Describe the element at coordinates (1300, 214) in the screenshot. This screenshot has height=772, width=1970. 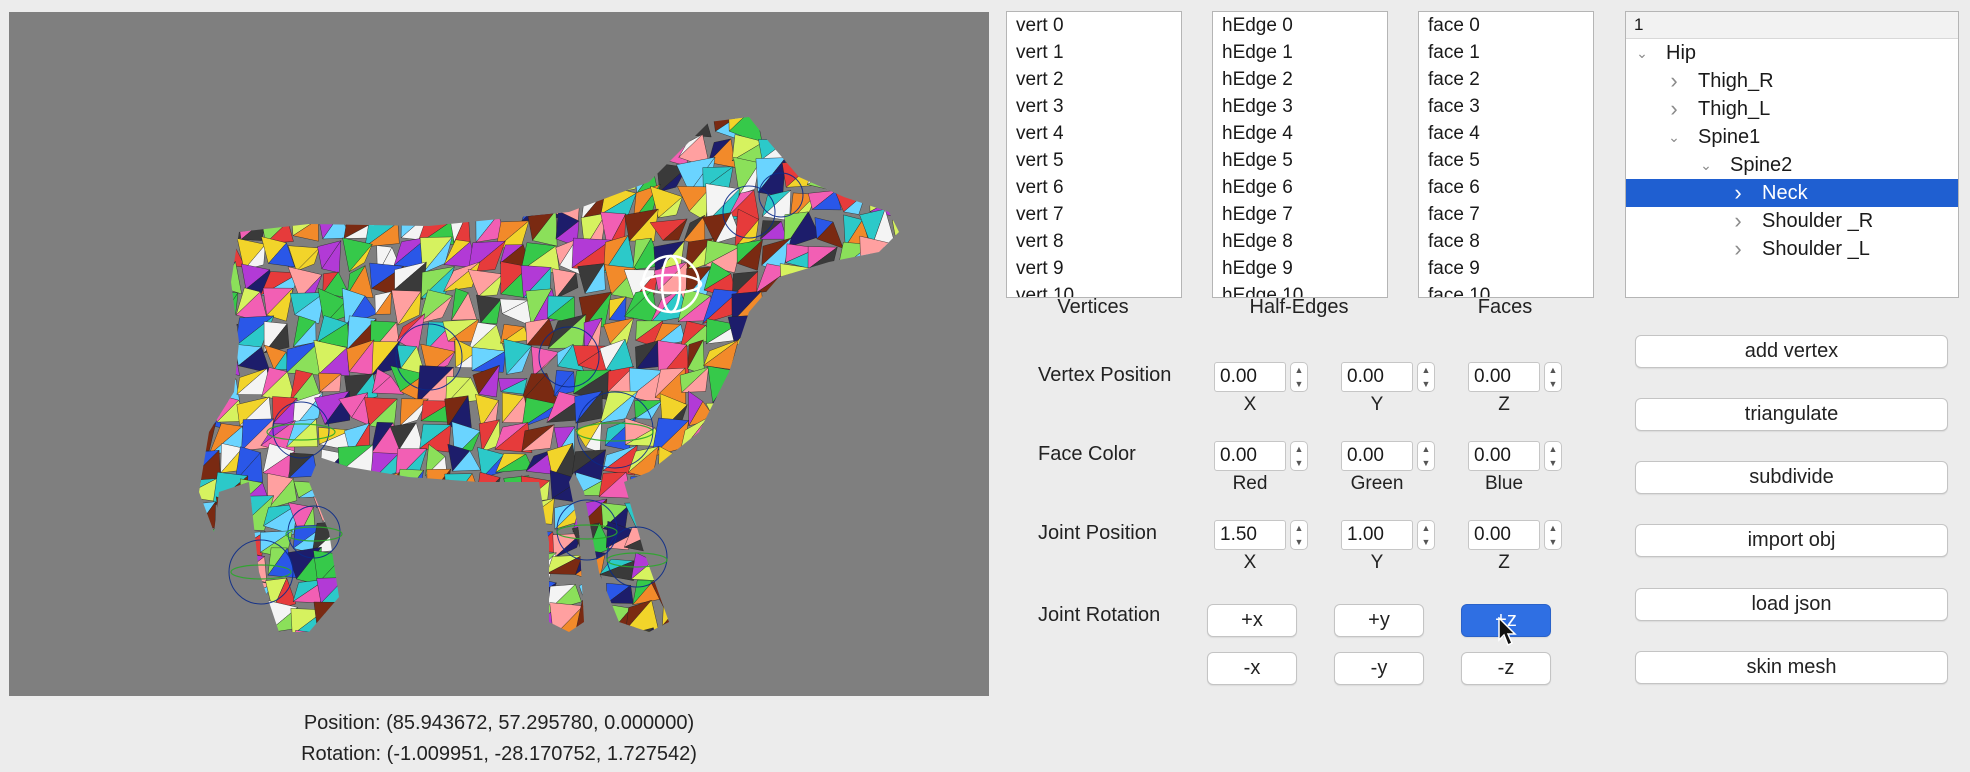
I see `list-item: hEdge 7` at that location.